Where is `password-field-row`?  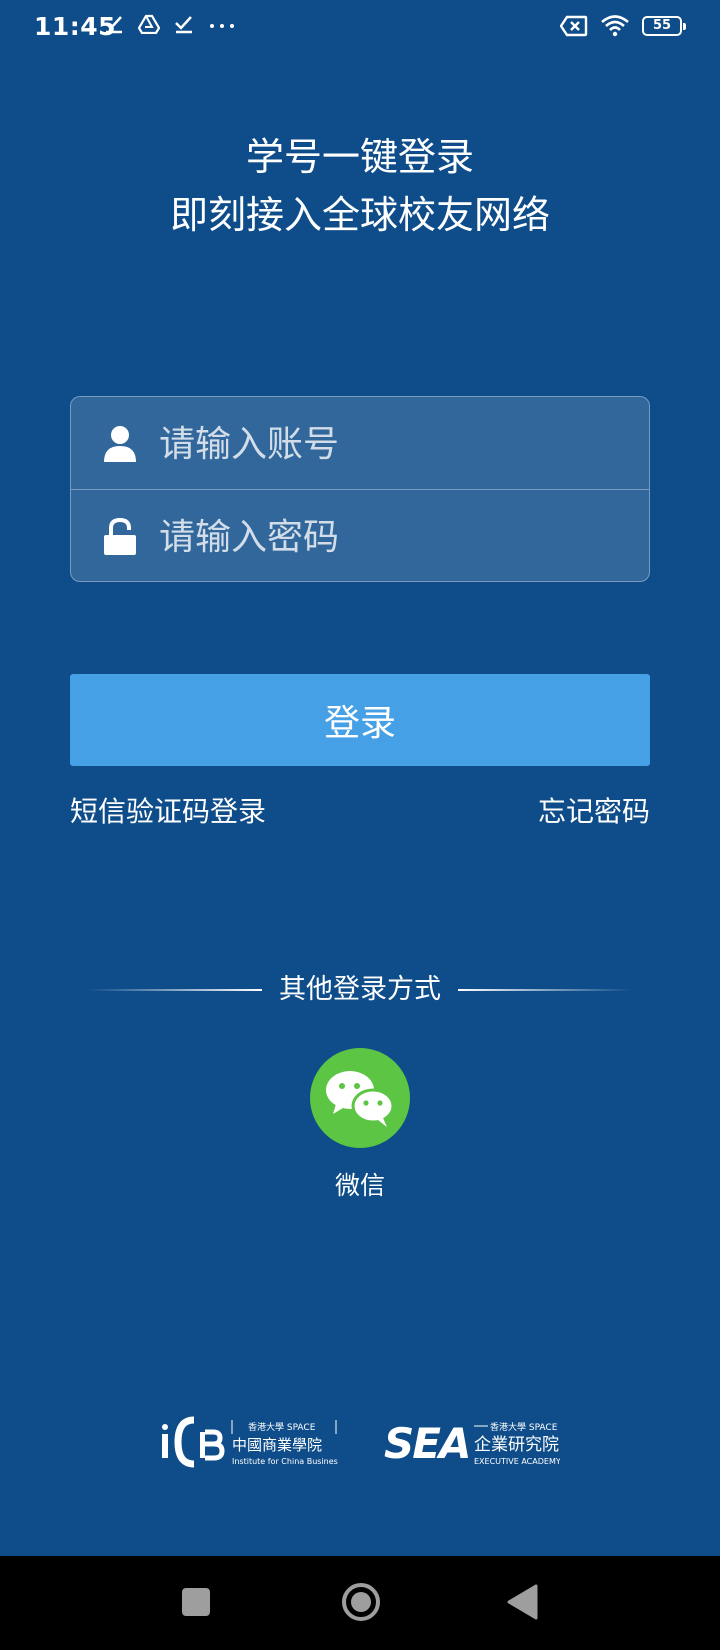 password-field-row is located at coordinates (360, 535).